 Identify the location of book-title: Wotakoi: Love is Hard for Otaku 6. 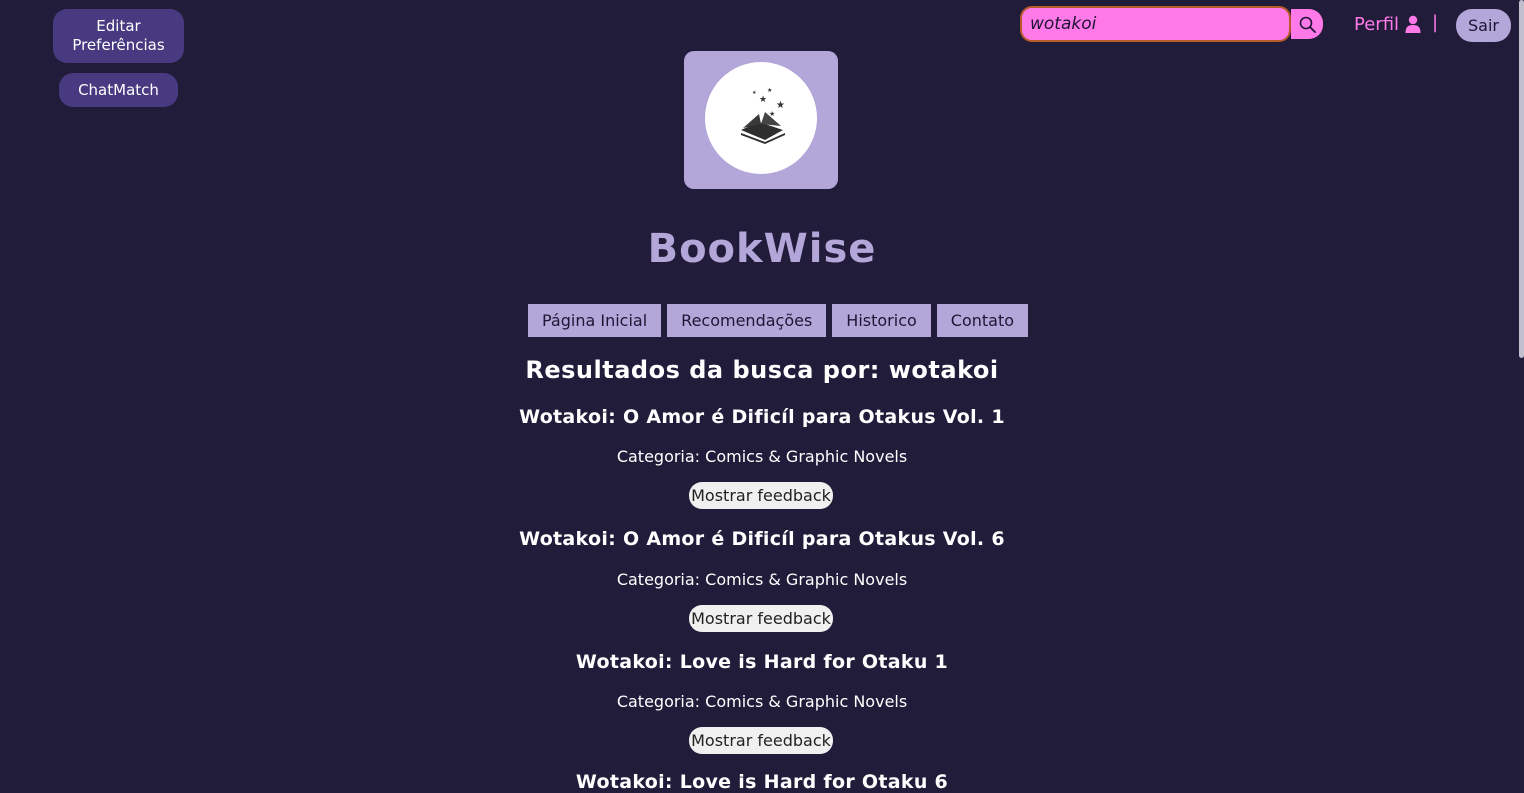
(762, 782).